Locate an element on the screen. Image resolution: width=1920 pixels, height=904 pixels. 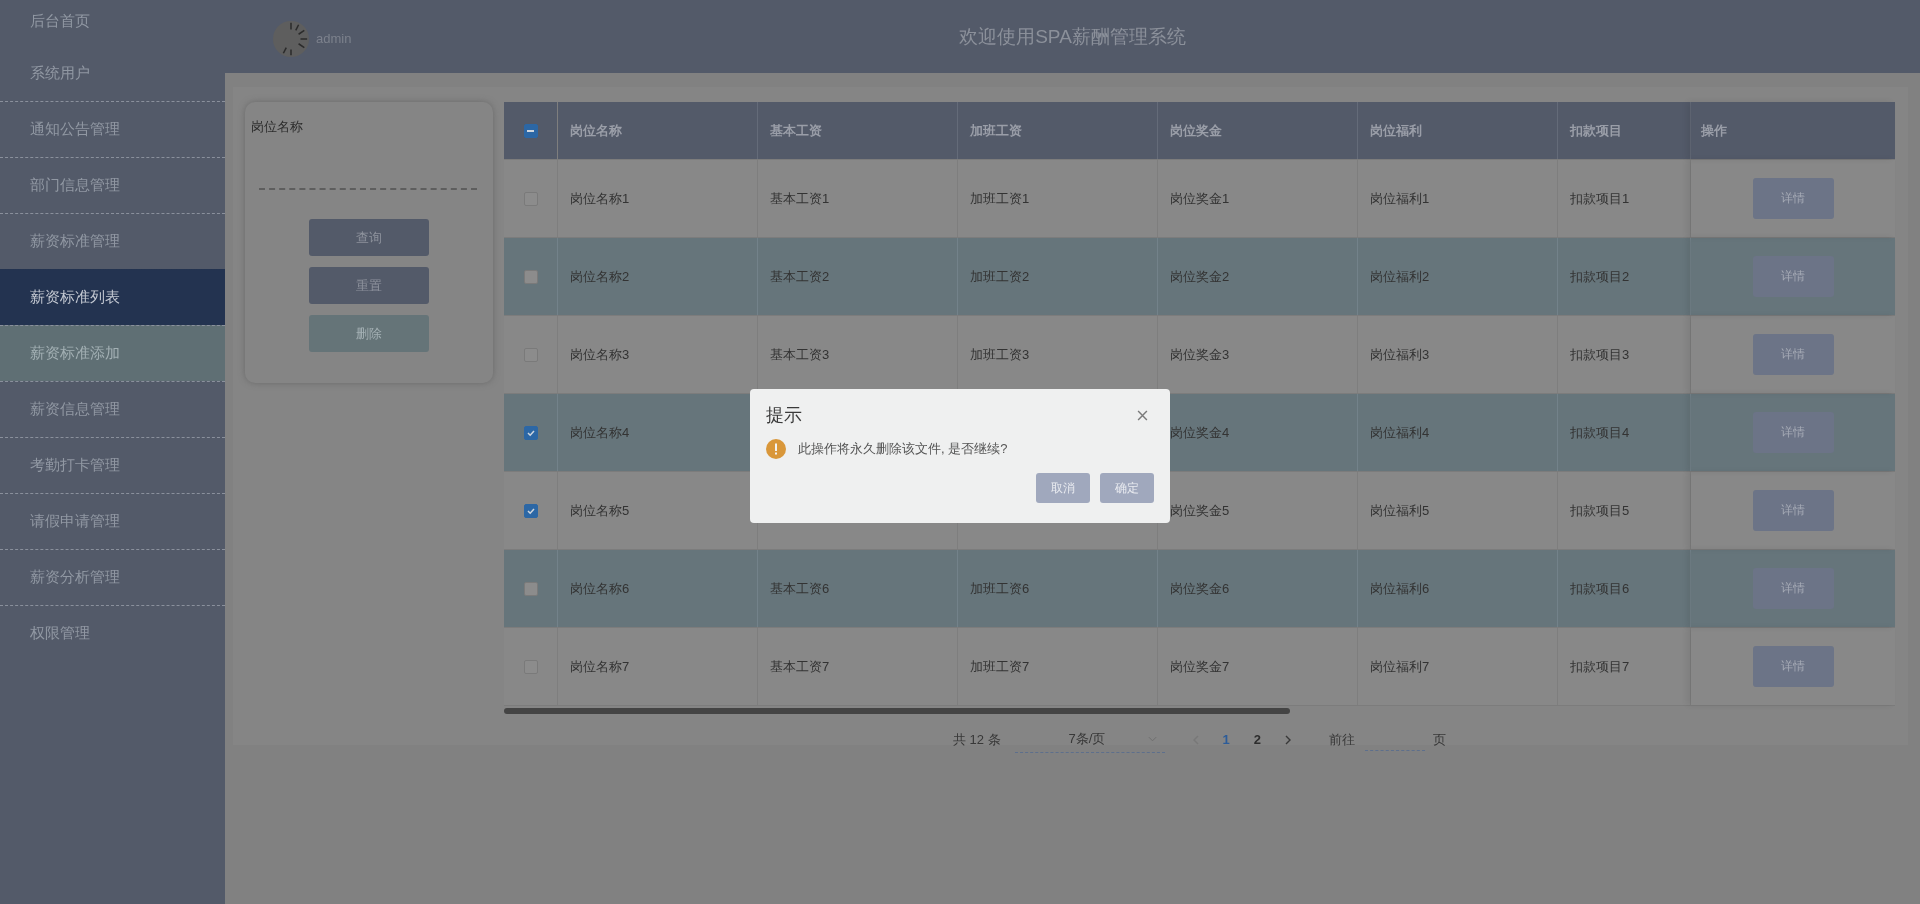
dialog-title: 提示 is located at coordinates (784, 415).